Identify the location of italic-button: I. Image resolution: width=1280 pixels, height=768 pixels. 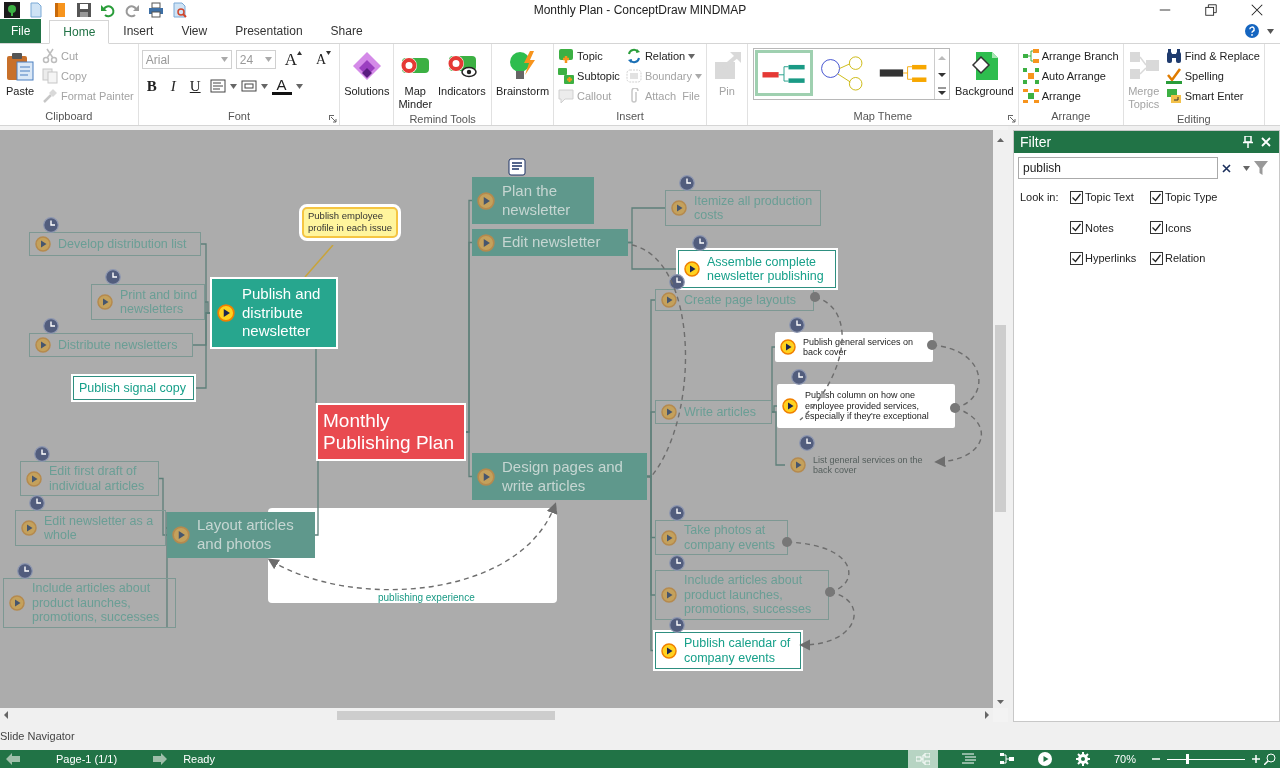
(173, 86).